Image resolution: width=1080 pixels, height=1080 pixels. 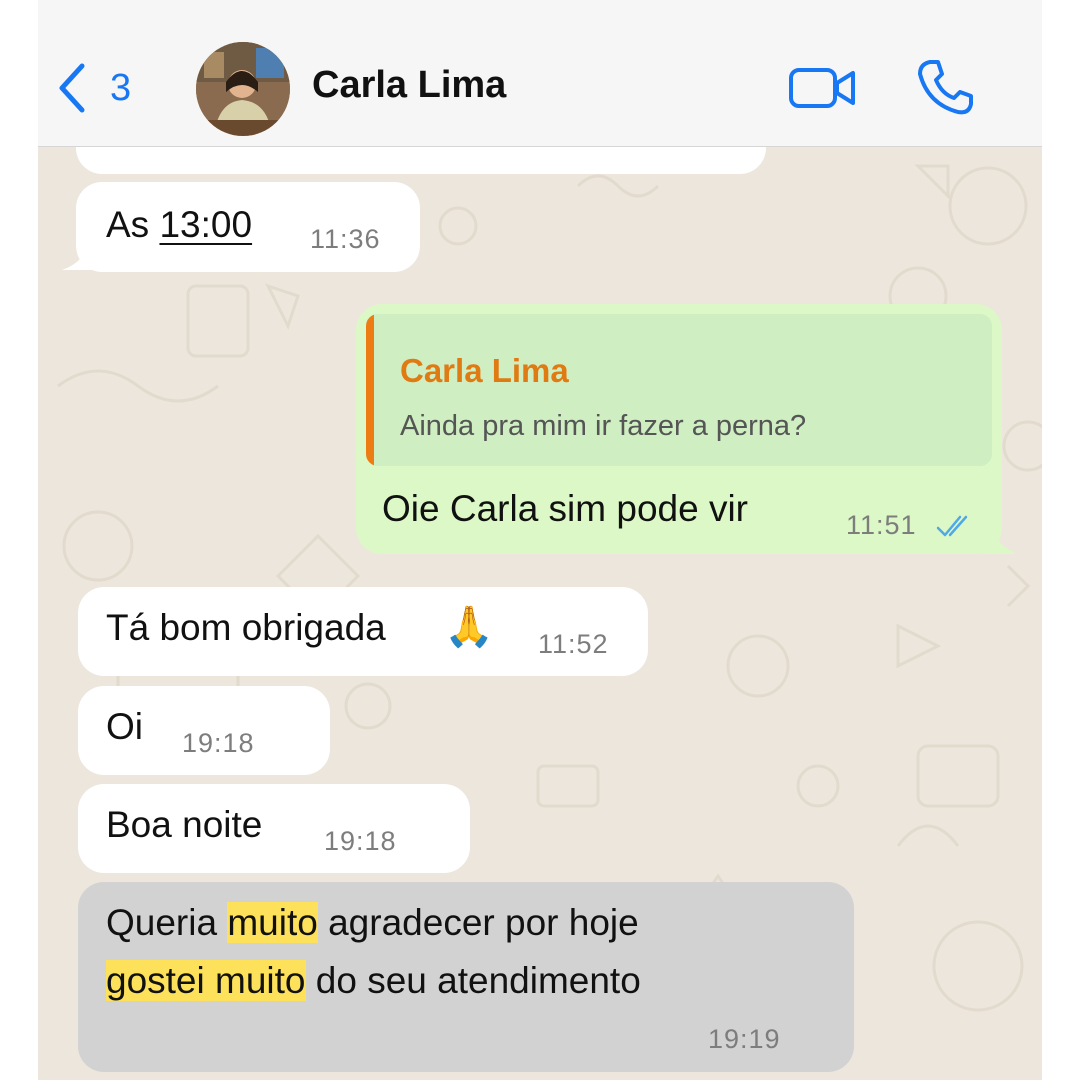 What do you see at coordinates (484, 370) in the screenshot?
I see `quote-author: Carla Lima` at bounding box center [484, 370].